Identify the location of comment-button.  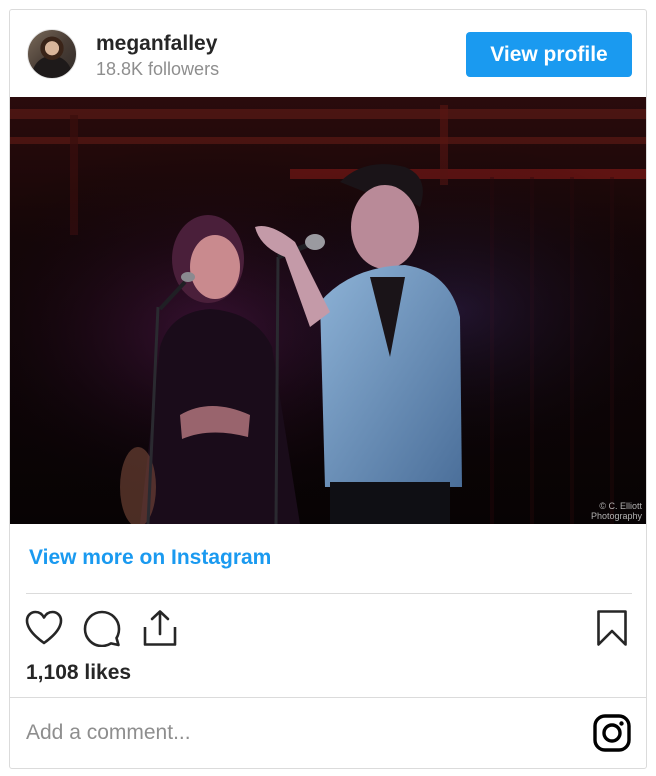
(102, 628).